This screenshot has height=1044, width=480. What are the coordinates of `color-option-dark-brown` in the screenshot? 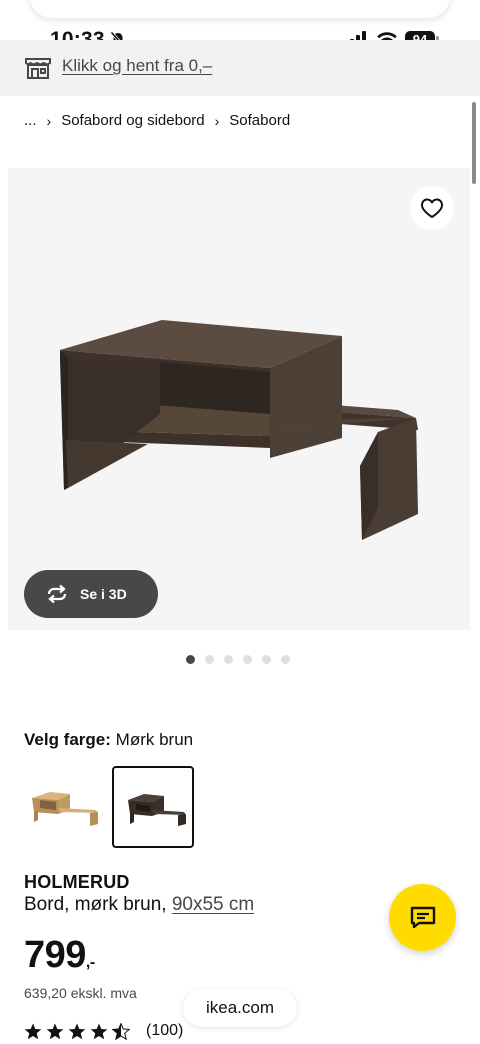 It's located at (153, 807).